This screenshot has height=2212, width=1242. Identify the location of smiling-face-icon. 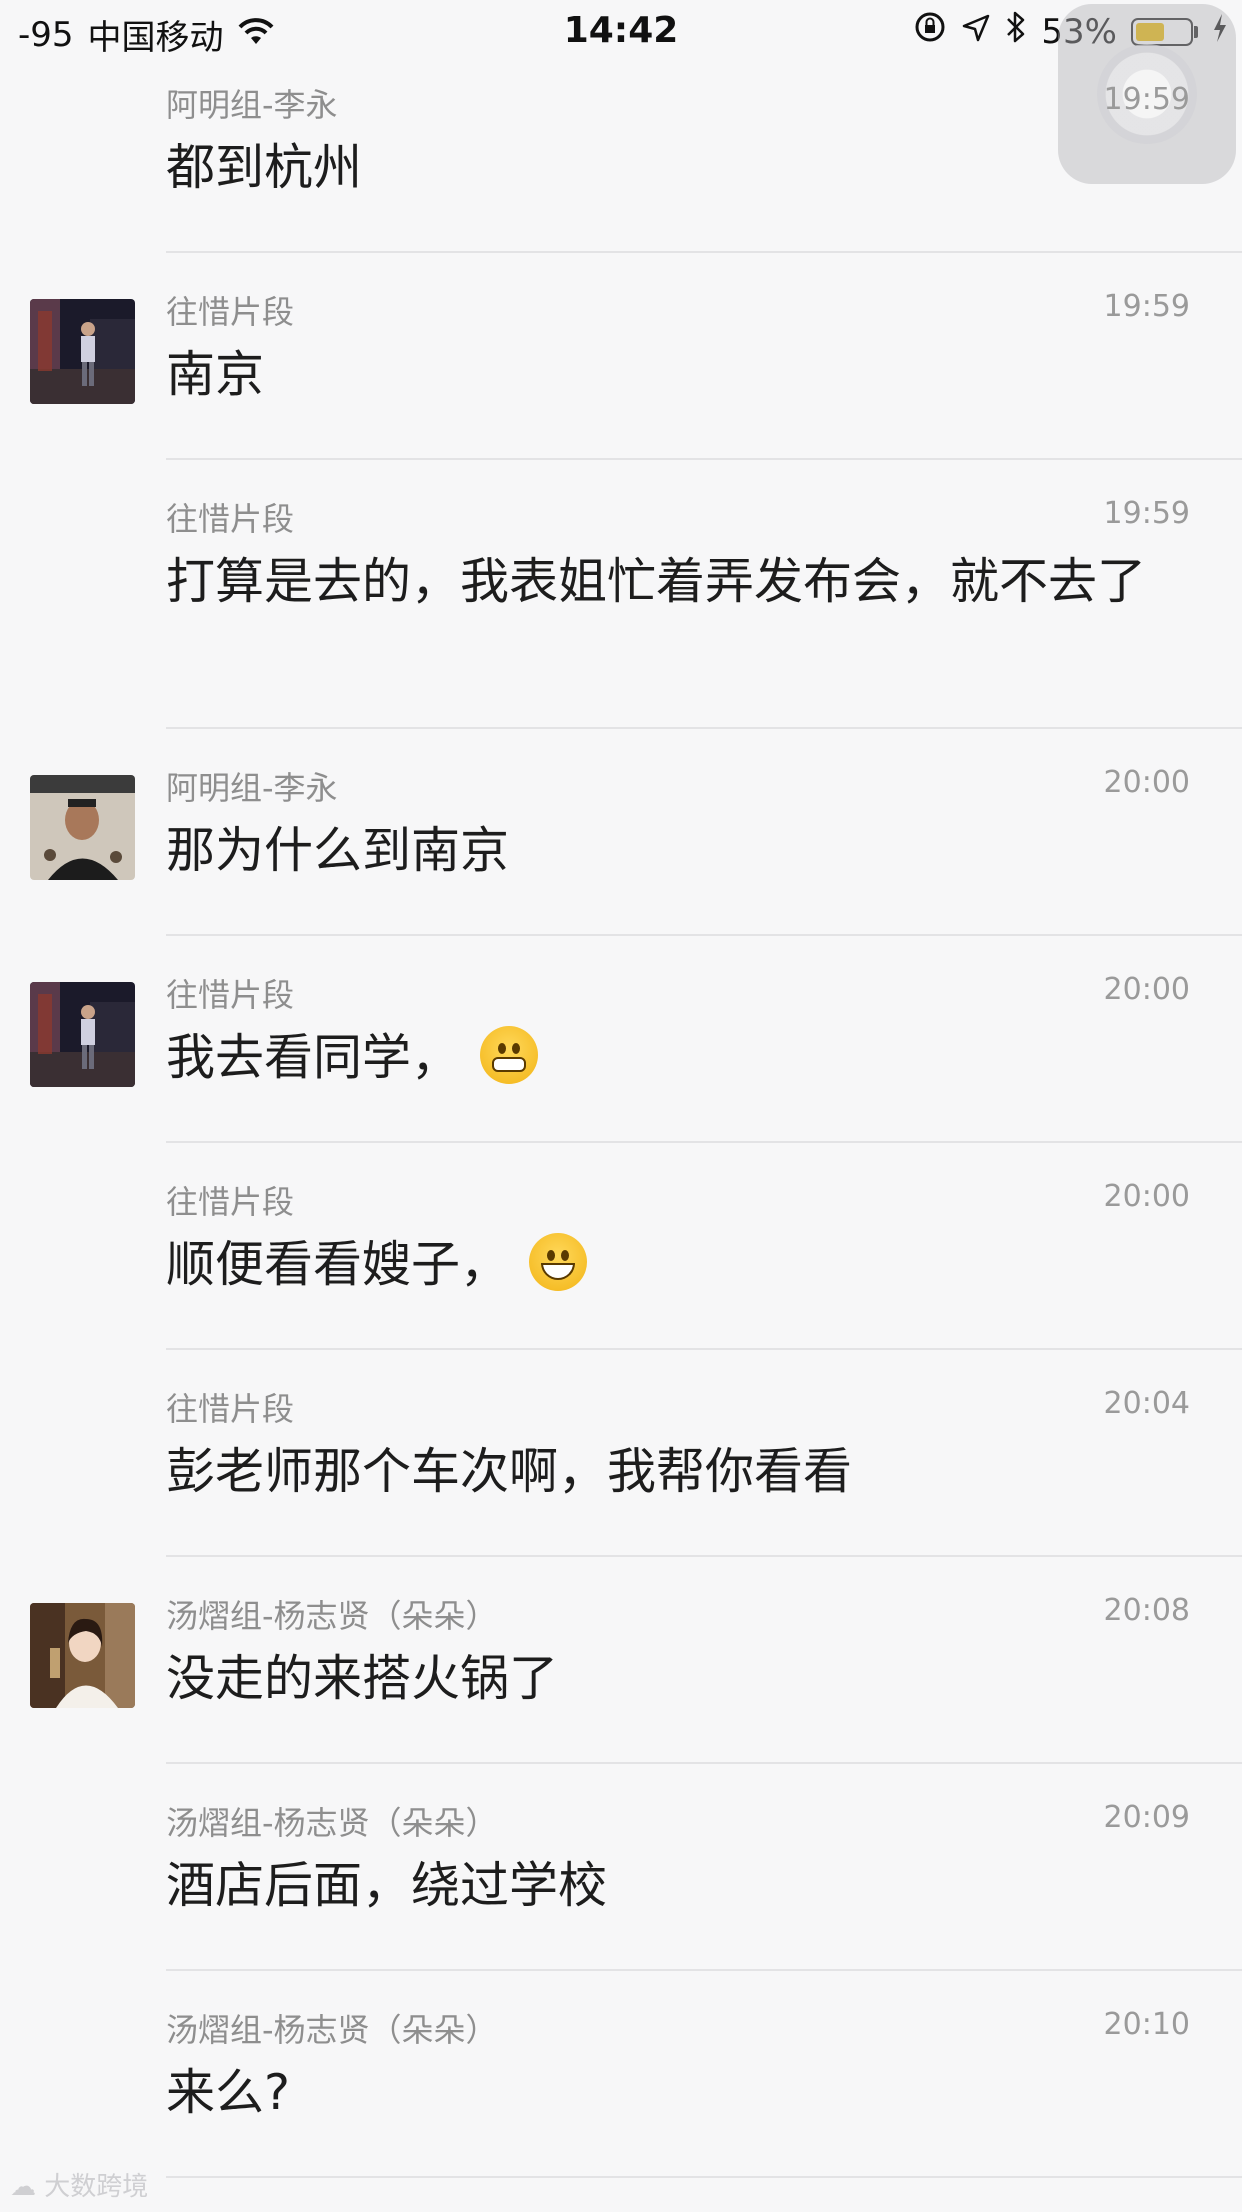
(558, 1262).